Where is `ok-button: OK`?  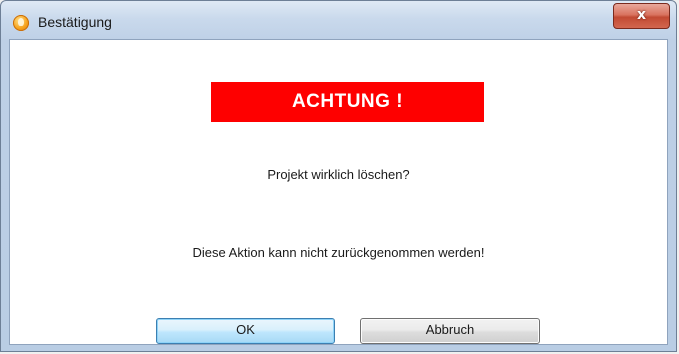
ok-button: OK is located at coordinates (245, 331).